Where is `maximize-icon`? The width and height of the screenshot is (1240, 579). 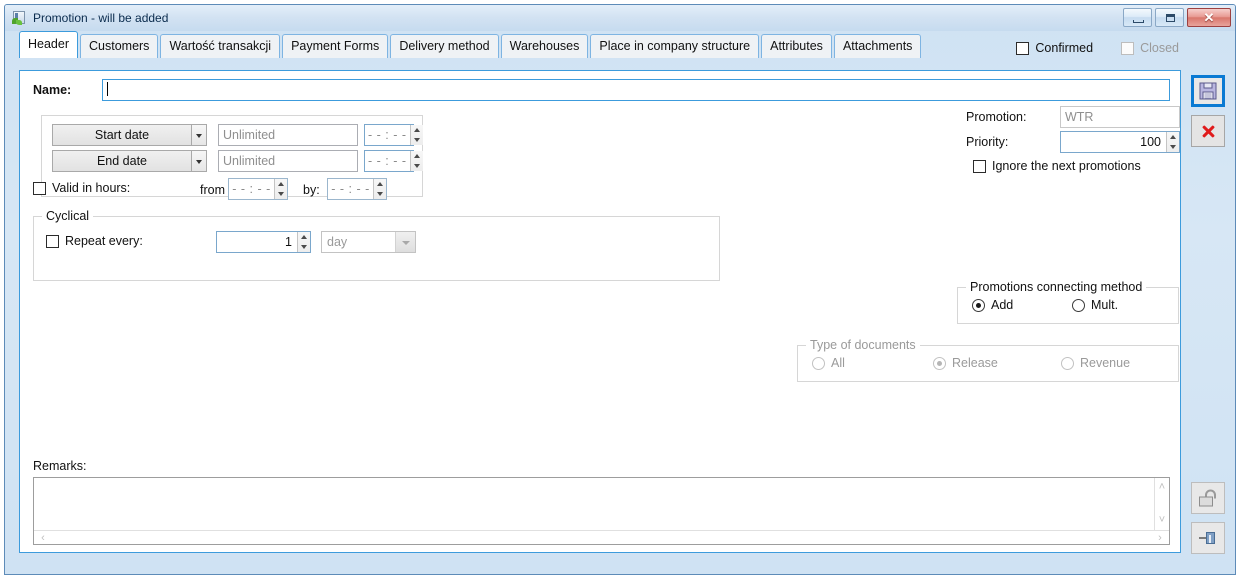
maximize-icon is located at coordinates (1170, 18).